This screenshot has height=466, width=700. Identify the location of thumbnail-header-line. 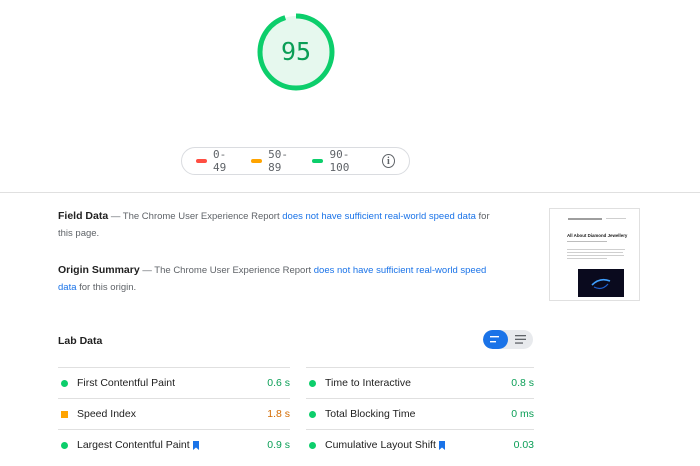
(616, 218).